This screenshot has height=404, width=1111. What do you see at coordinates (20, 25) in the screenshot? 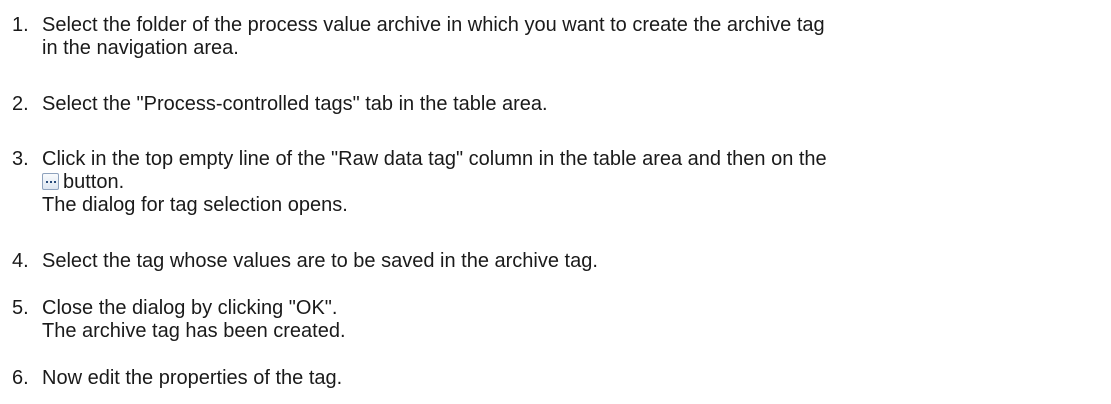
I see `step-number: 1.` at bounding box center [20, 25].